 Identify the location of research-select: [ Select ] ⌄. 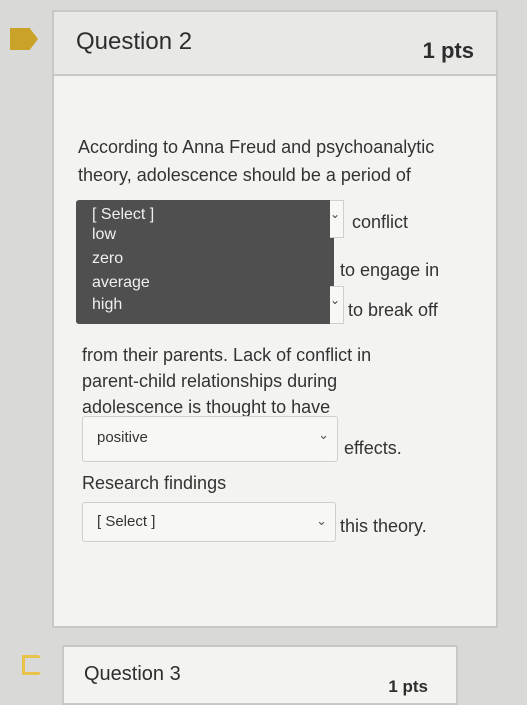
(209, 522).